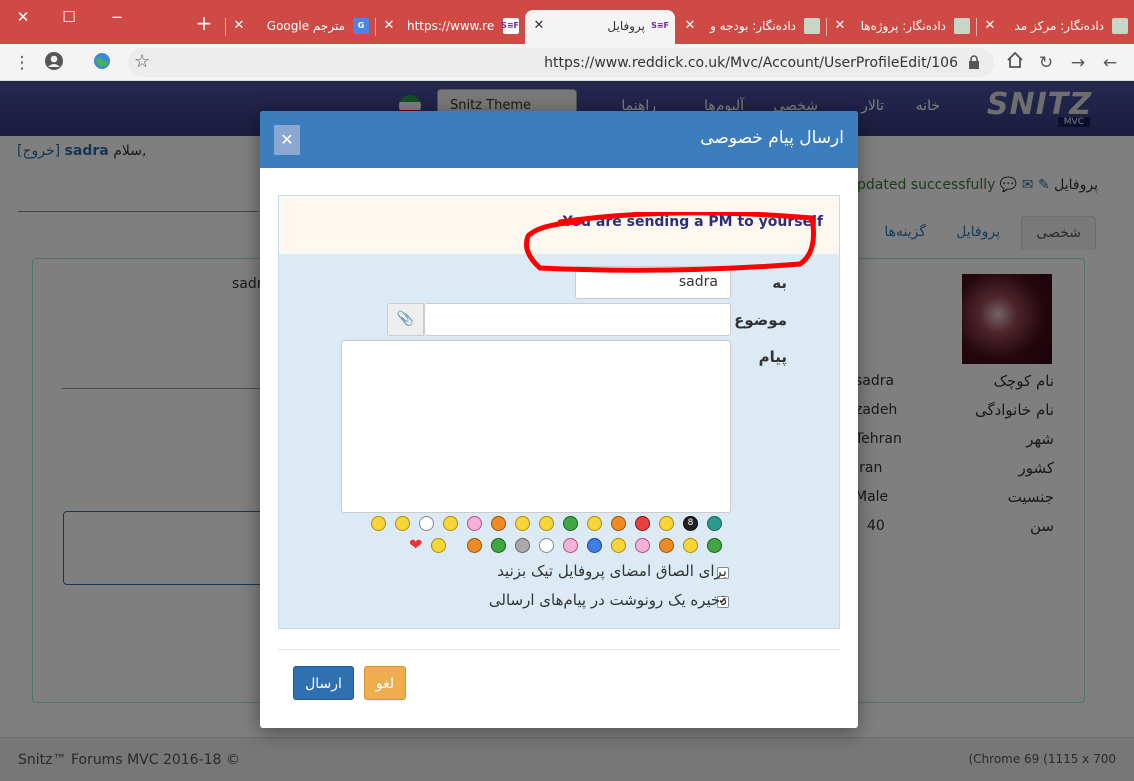 Image resolution: width=1134 pixels, height=781 pixels. What do you see at coordinates (772, 357) in the screenshot?
I see `message-label: پیام` at bounding box center [772, 357].